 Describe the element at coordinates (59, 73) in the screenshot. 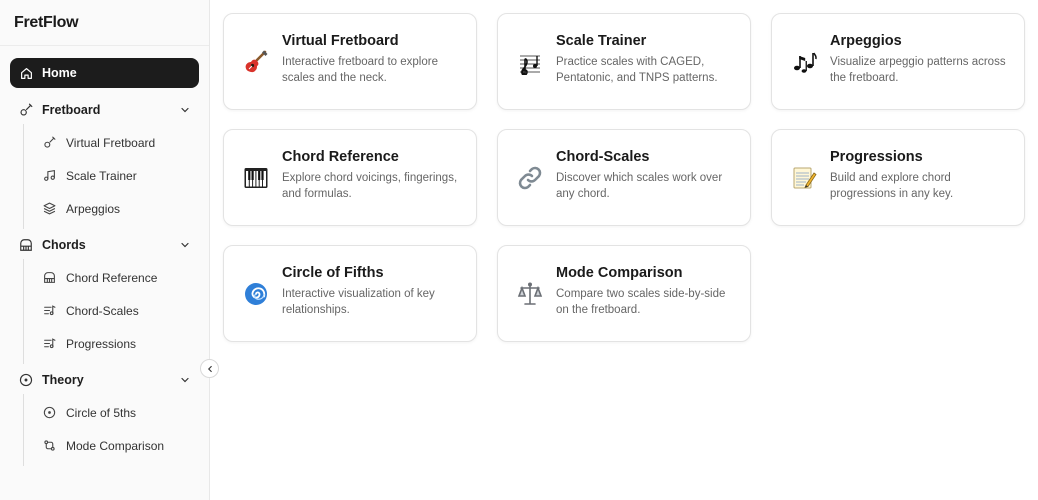

I see `sidebar-item-label: Home` at that location.